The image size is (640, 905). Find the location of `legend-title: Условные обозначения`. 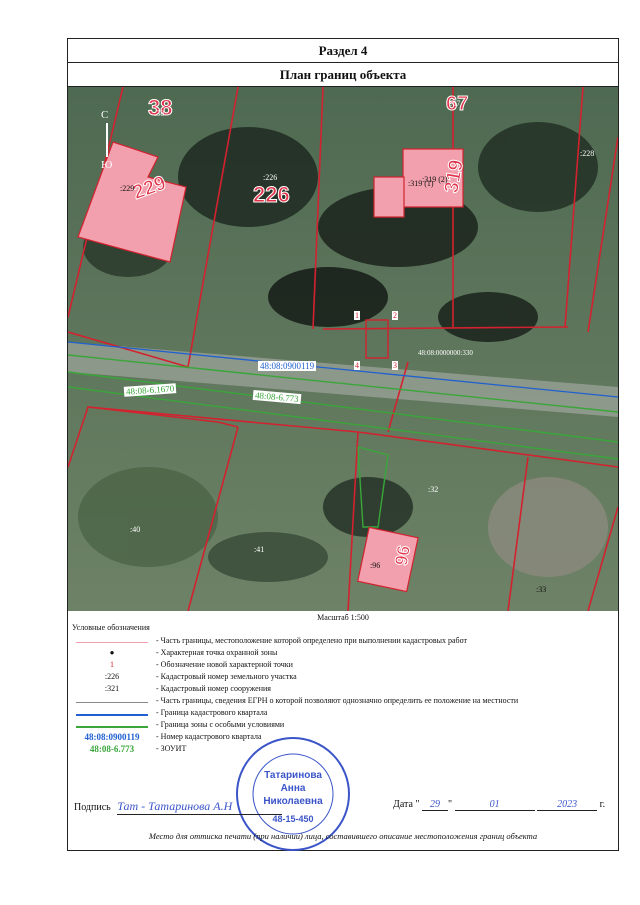

legend-title: Условные обозначения is located at coordinates (111, 627).